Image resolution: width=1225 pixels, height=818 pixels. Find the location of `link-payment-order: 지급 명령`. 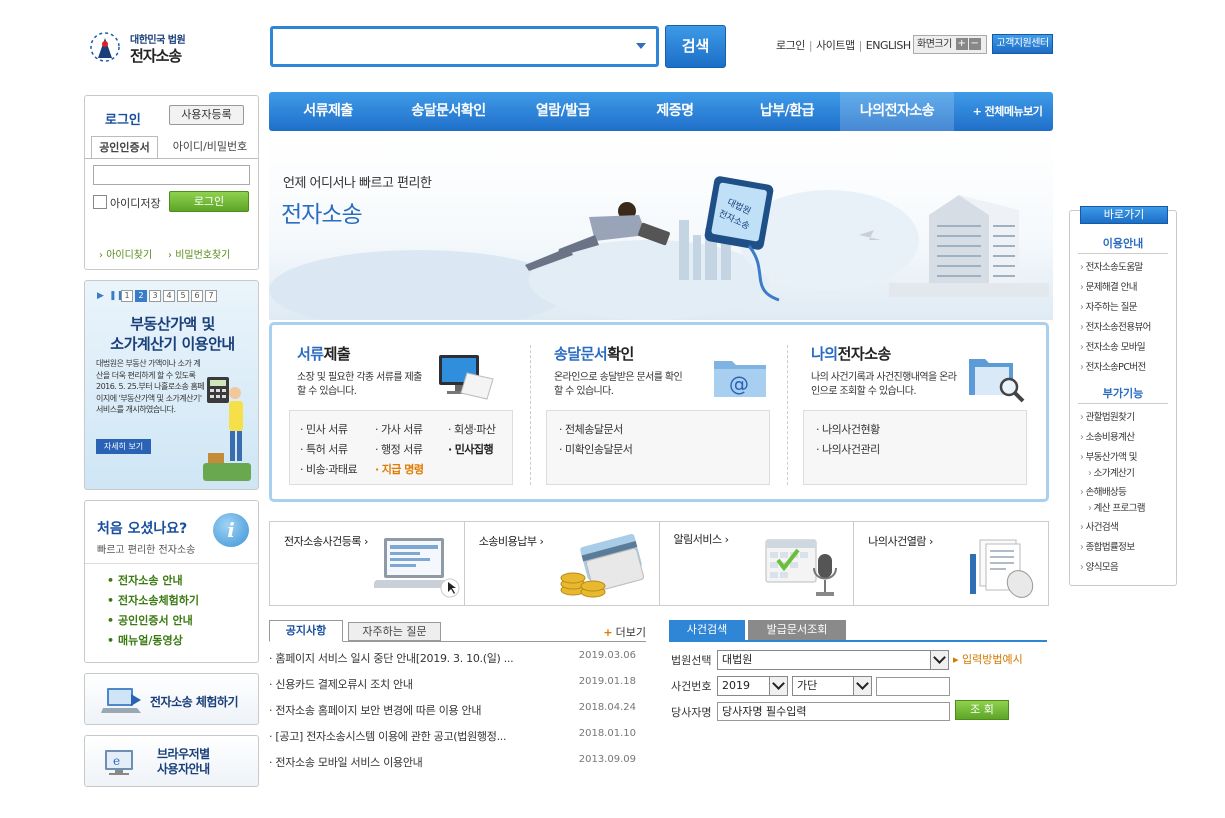

link-payment-order: 지급 명령 is located at coordinates (399, 469).